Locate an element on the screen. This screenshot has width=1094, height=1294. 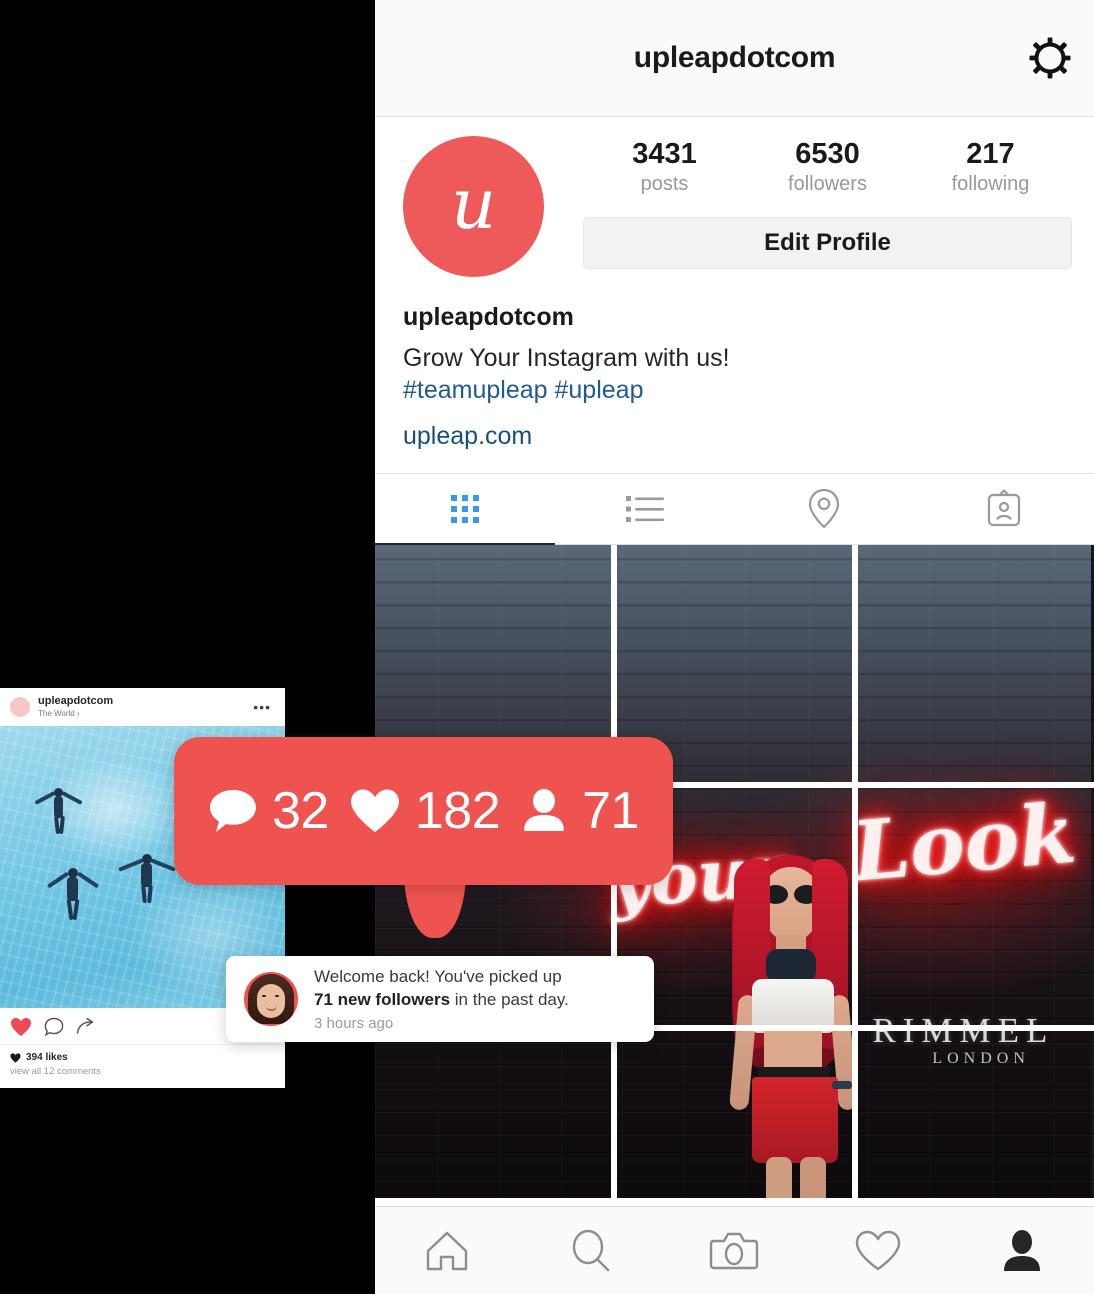
post-more-button: ••• is located at coordinates (264, 706).